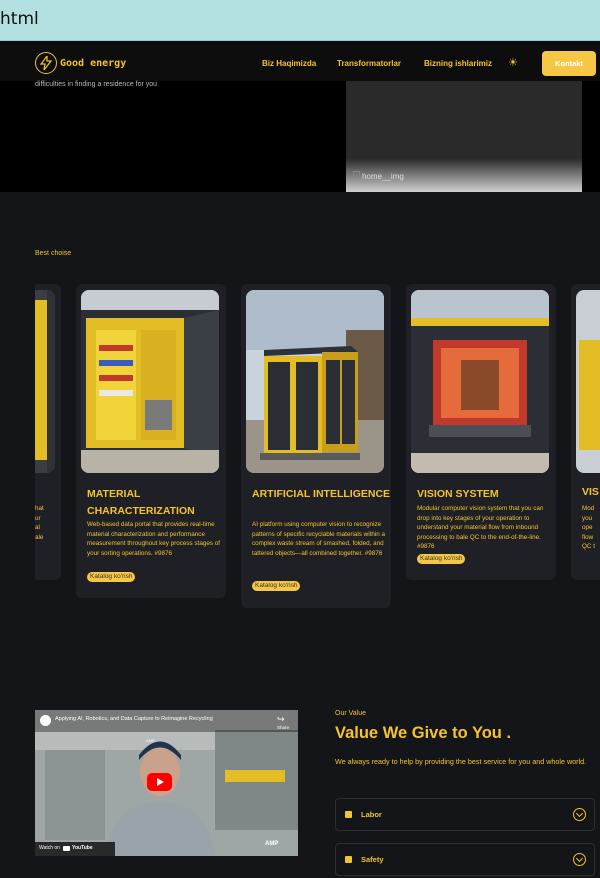 The width and height of the screenshot is (600, 878). What do you see at coordinates (588, 546) in the screenshot?
I see `card-text-line: QC t` at bounding box center [588, 546].